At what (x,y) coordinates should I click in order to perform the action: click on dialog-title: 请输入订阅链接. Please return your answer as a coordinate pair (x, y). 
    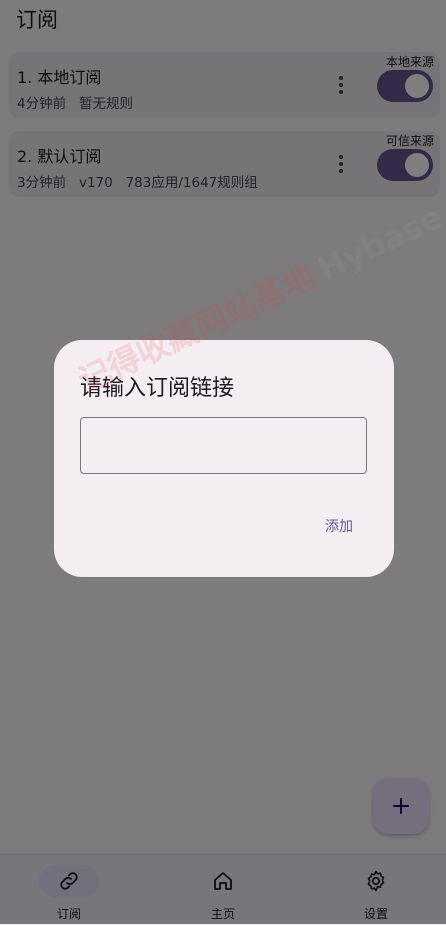
    Looking at the image, I should click on (157, 388).